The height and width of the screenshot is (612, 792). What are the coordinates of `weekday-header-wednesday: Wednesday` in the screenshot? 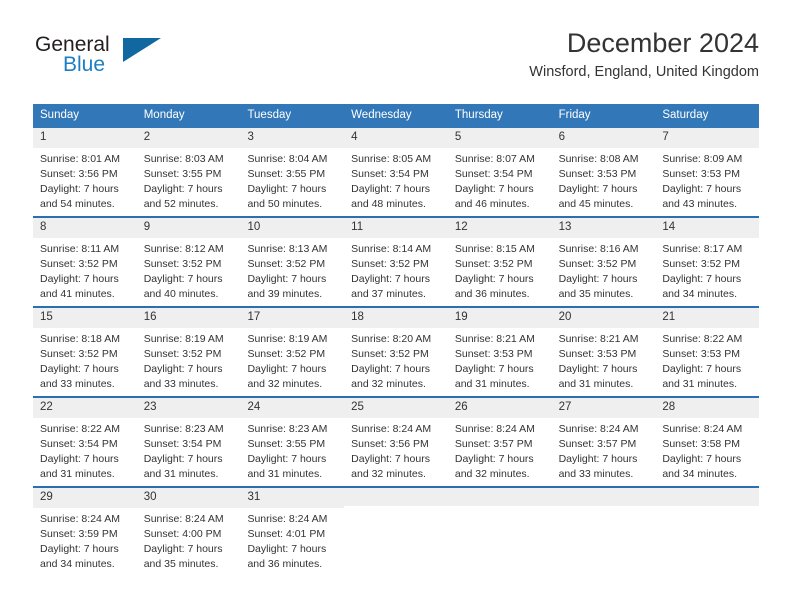 It's located at (381, 115).